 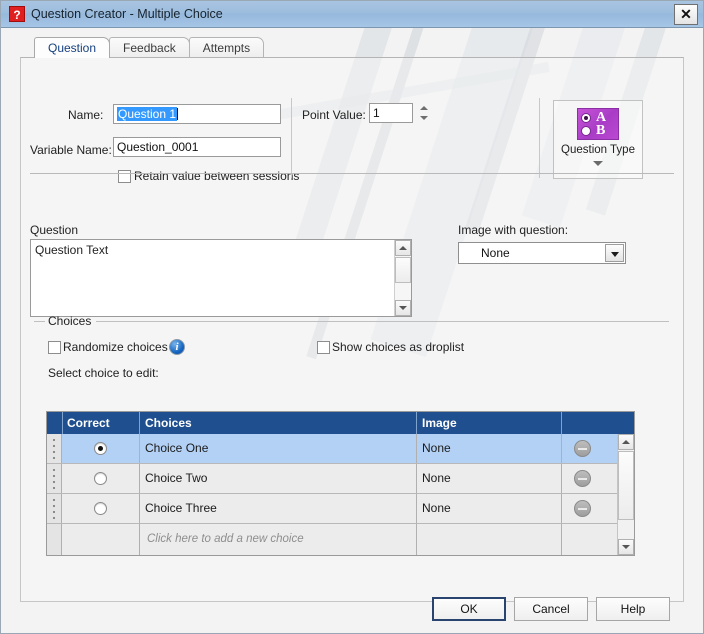 What do you see at coordinates (147, 114) in the screenshot?
I see `name-input-value: Question 1` at bounding box center [147, 114].